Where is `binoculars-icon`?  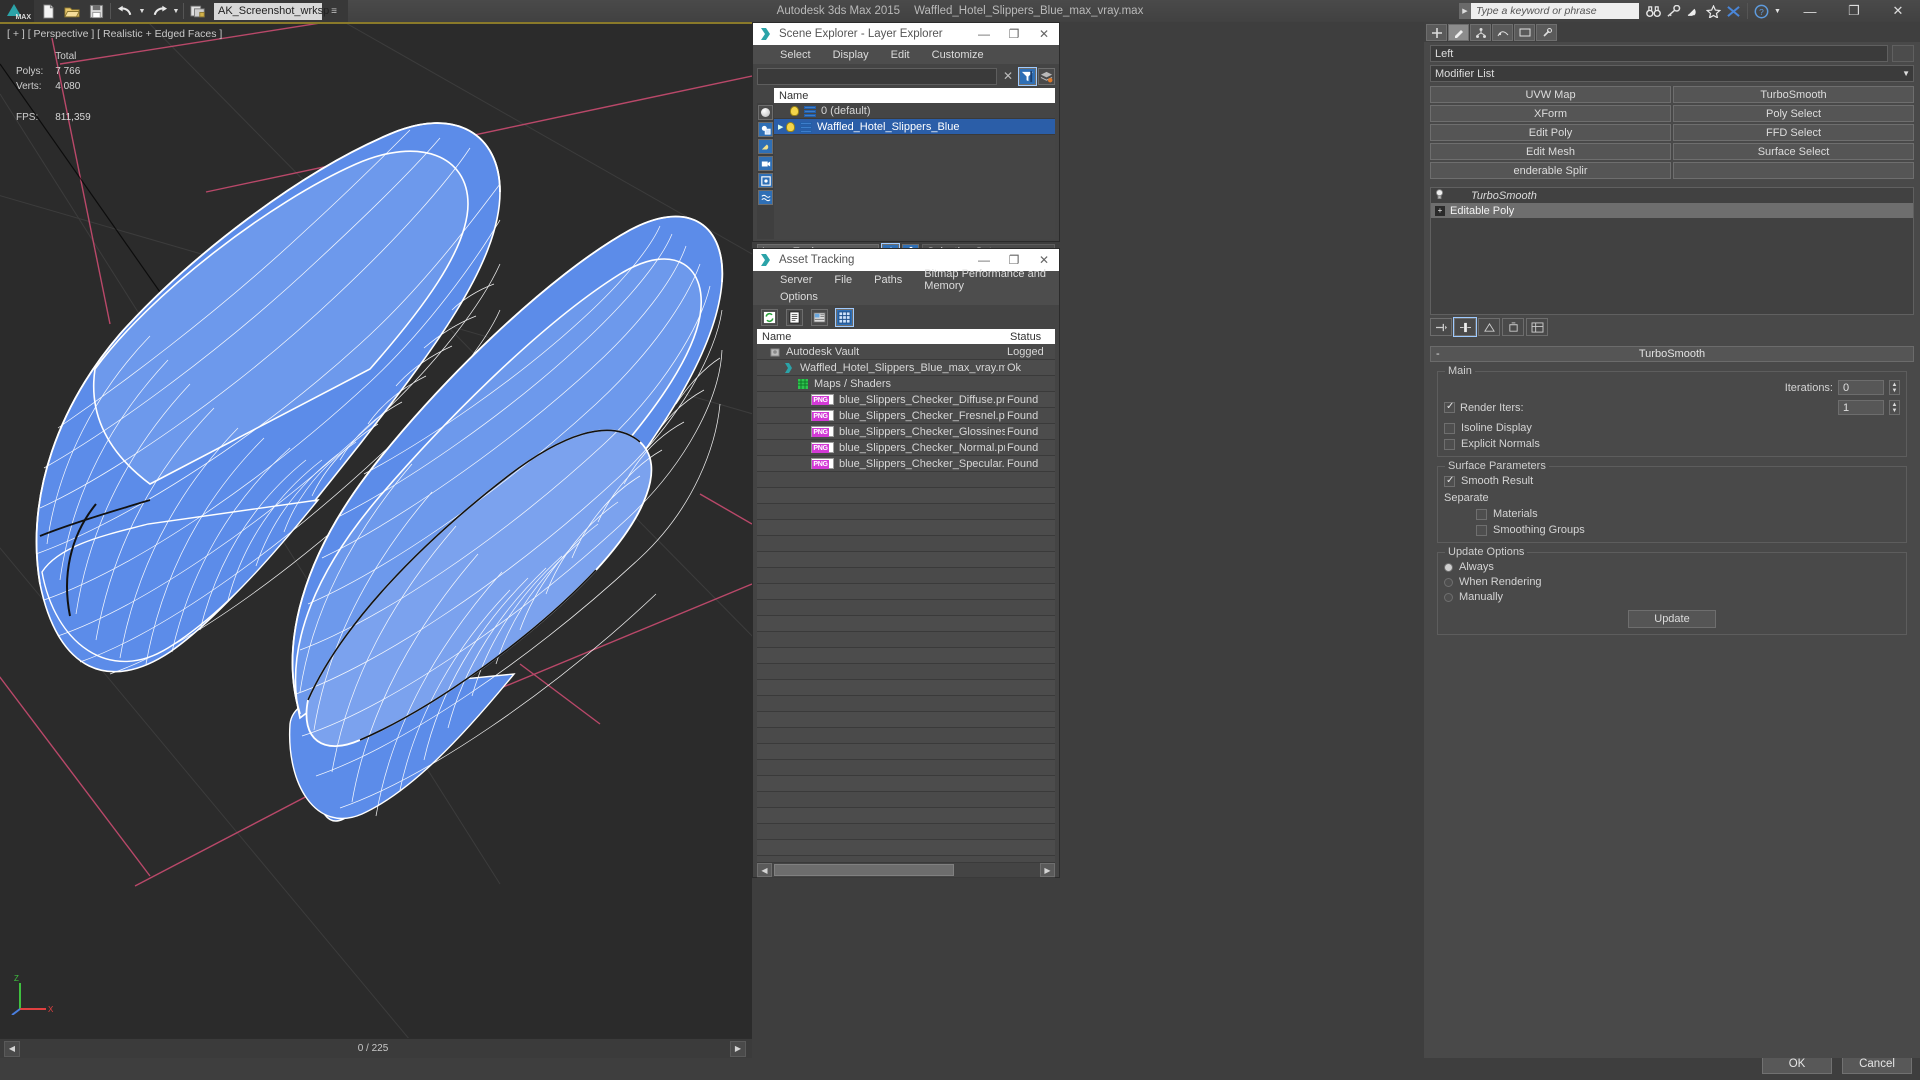
binoculars-icon is located at coordinates (1653, 11).